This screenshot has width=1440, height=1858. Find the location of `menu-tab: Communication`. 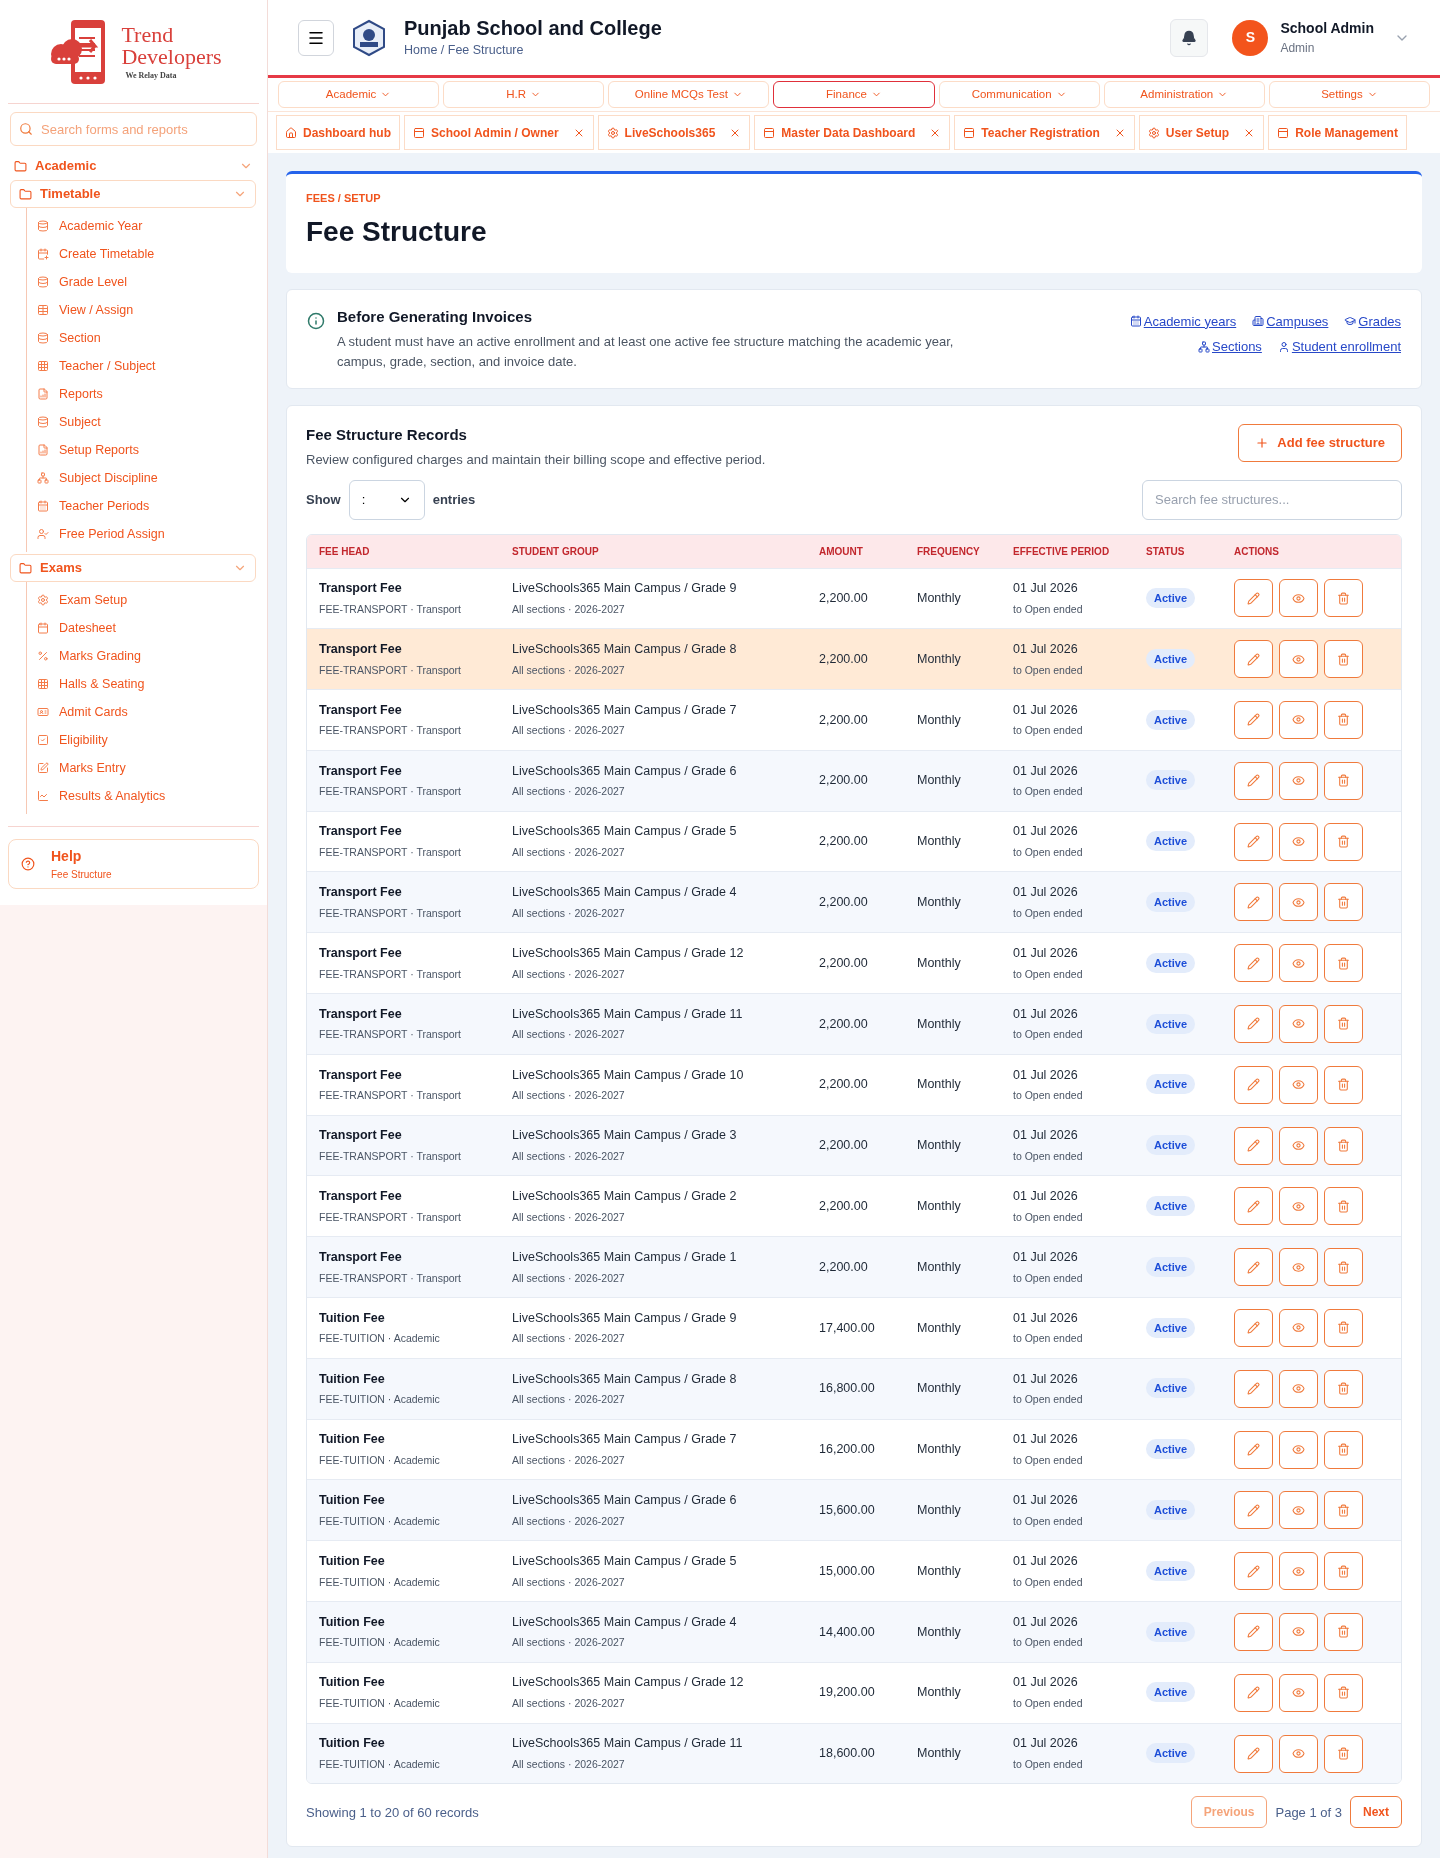

menu-tab: Communication is located at coordinates (1019, 94).